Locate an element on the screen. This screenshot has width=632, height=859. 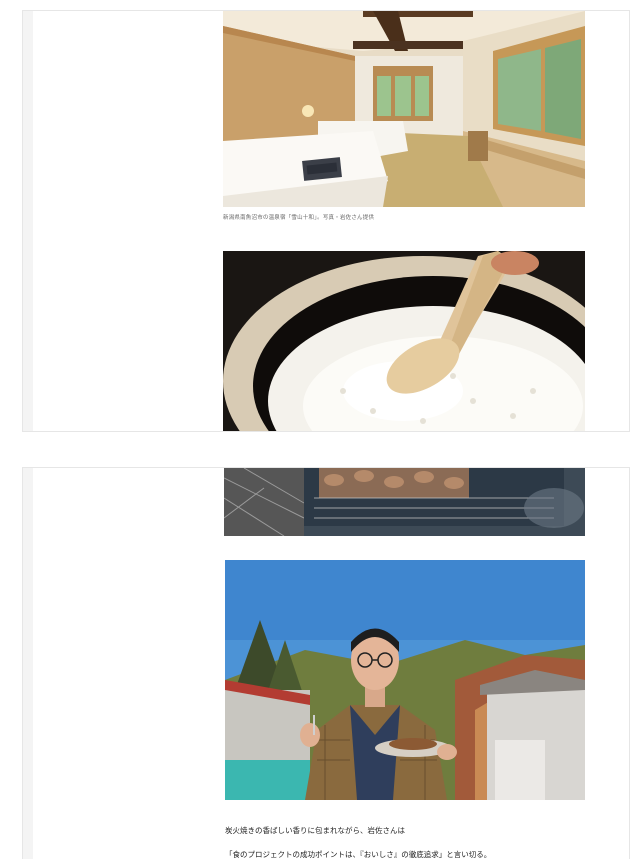
rice-pot-illustration is located at coordinates (404, 341).